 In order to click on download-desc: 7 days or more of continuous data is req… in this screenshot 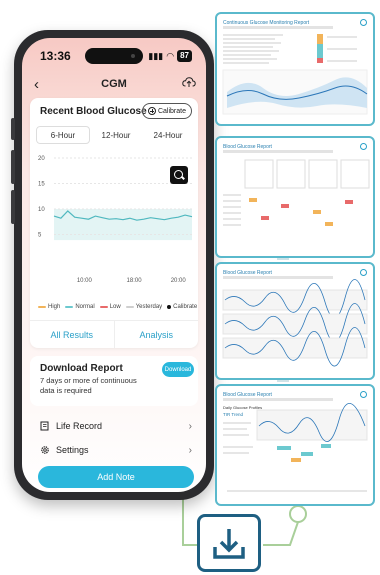, I will do `click(88, 385)`.